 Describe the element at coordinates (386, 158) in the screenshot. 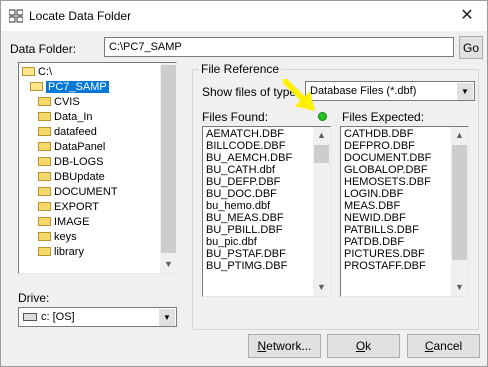

I see `list-item: DOCUMENT.DBF` at that location.